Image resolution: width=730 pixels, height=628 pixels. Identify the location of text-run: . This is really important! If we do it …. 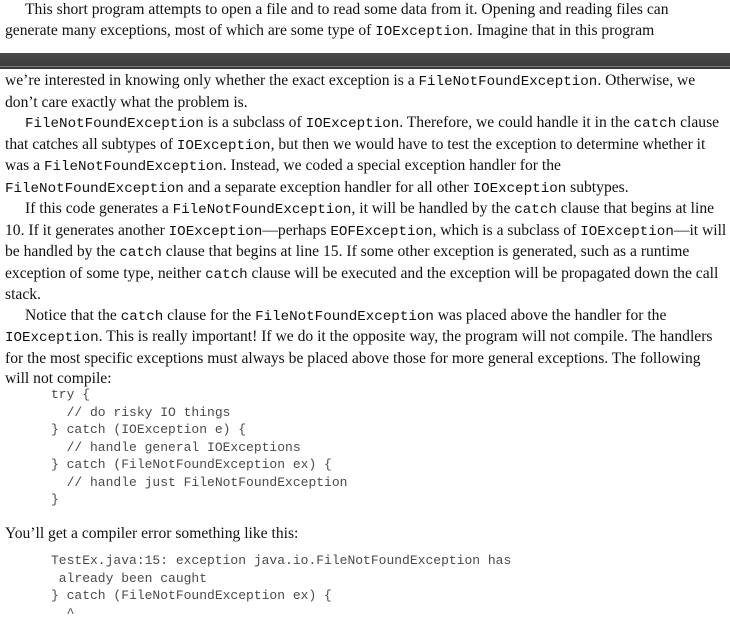
(359, 357).